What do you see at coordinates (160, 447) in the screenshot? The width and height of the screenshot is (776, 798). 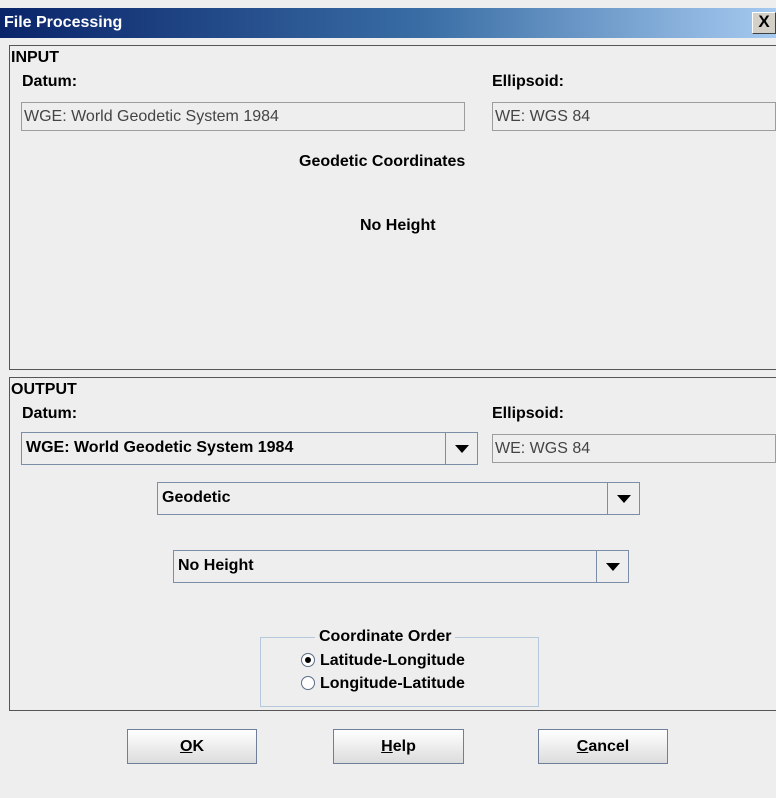 I see `output-datum-value: WGE: World Geodetic System 1984` at bounding box center [160, 447].